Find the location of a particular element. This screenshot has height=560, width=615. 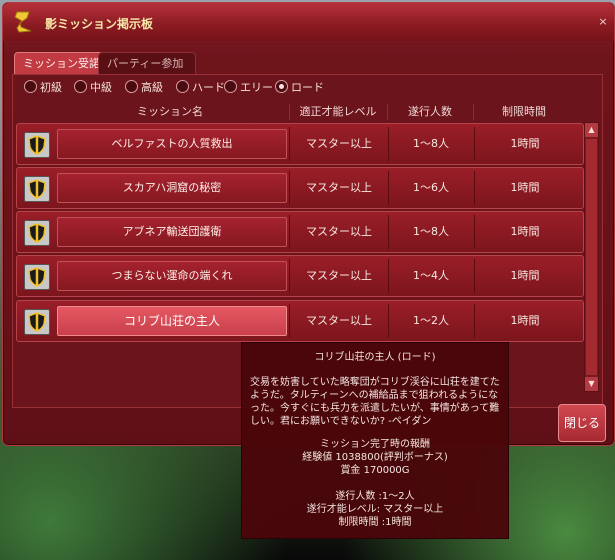

tooltip-exp: 経験値 1038800(評判ボーナス) is located at coordinates (375, 457).